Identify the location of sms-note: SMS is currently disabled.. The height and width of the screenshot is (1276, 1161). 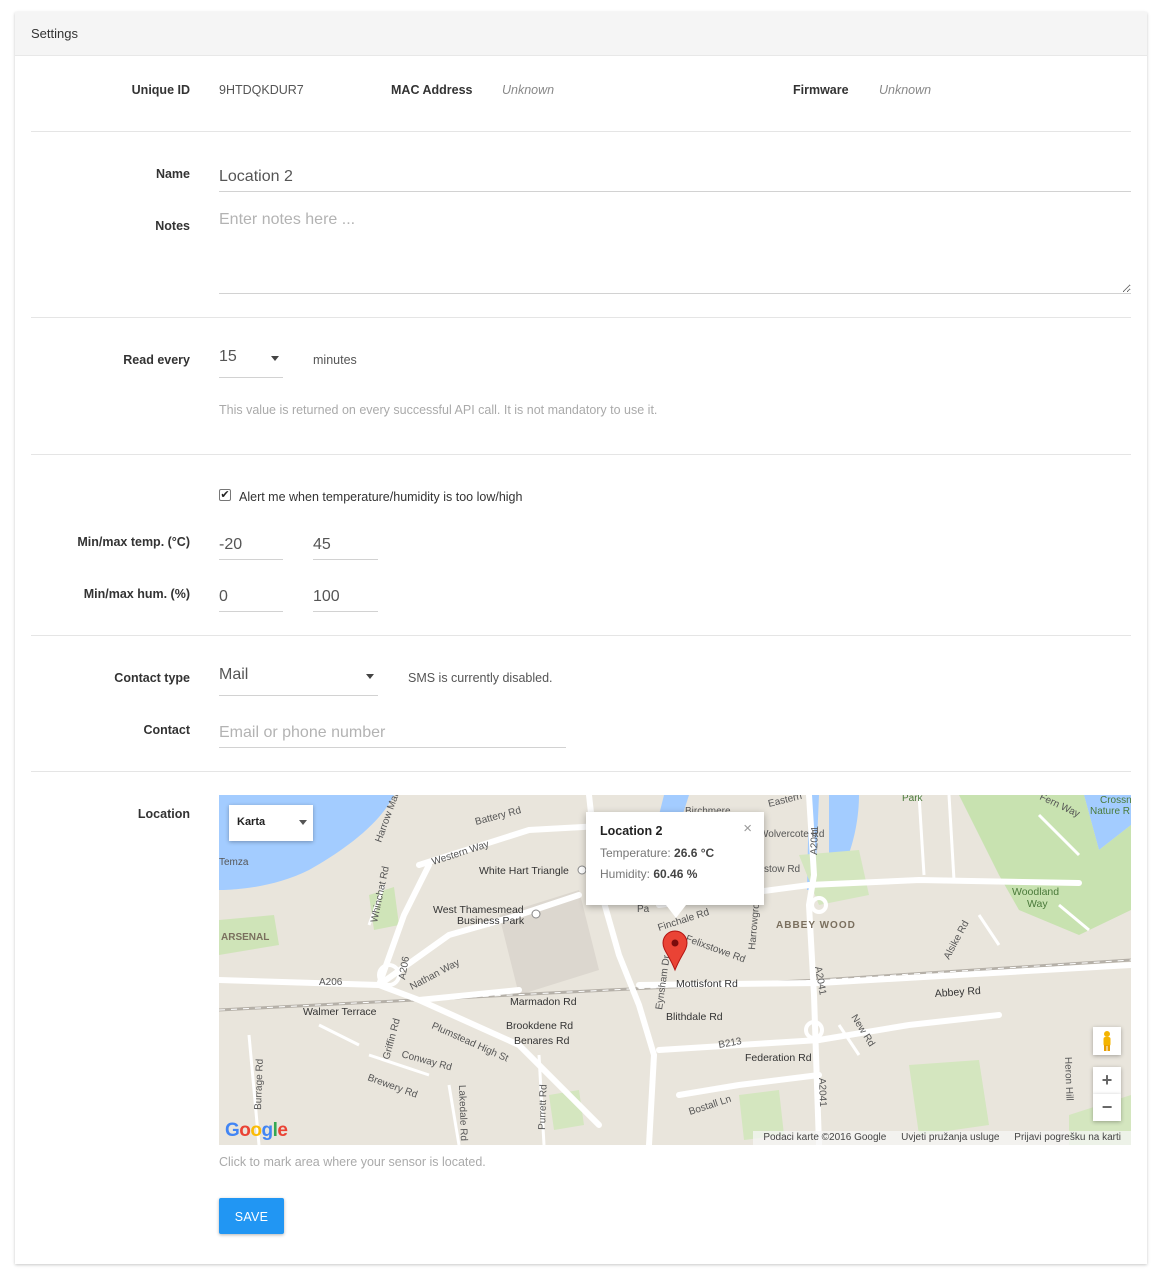
(480, 678).